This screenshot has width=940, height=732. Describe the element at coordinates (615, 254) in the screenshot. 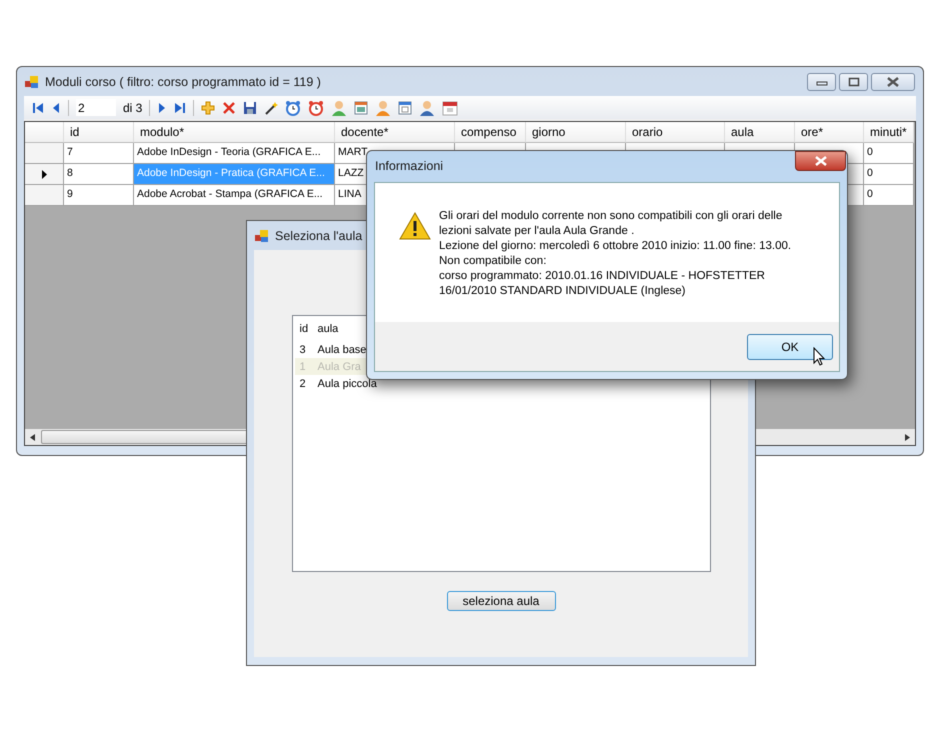

I see `message-text: Gli orari del modulo corrente non sono compatibili con gli orari delle lezioni salvate per l'aula Aula Grande . Lezione del giorno: mercoledì 6 ottobre 2010 inizio: 11.00 fine: 13.00. Non compatibile con: corso programmato: 2010.01.16 INDIVIDUALE - HOFSTETTER 16/01/2010 STANDARD INDIVIDUALE (Inglese)` at that location.